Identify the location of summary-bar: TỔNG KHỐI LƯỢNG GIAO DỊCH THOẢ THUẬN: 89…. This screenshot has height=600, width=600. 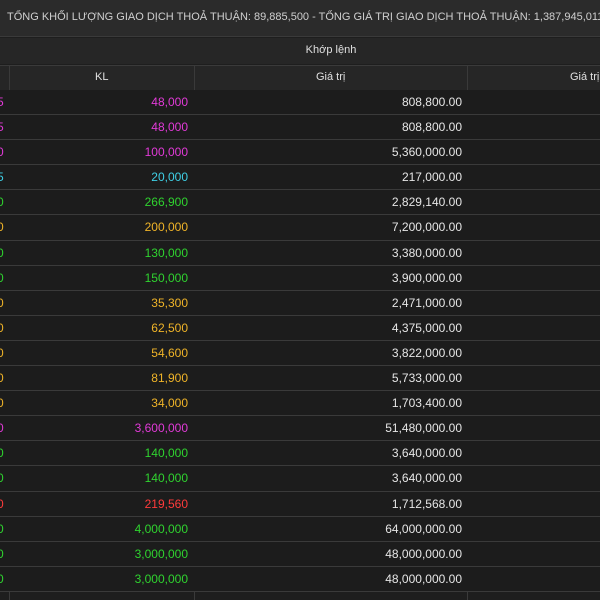
(300, 18).